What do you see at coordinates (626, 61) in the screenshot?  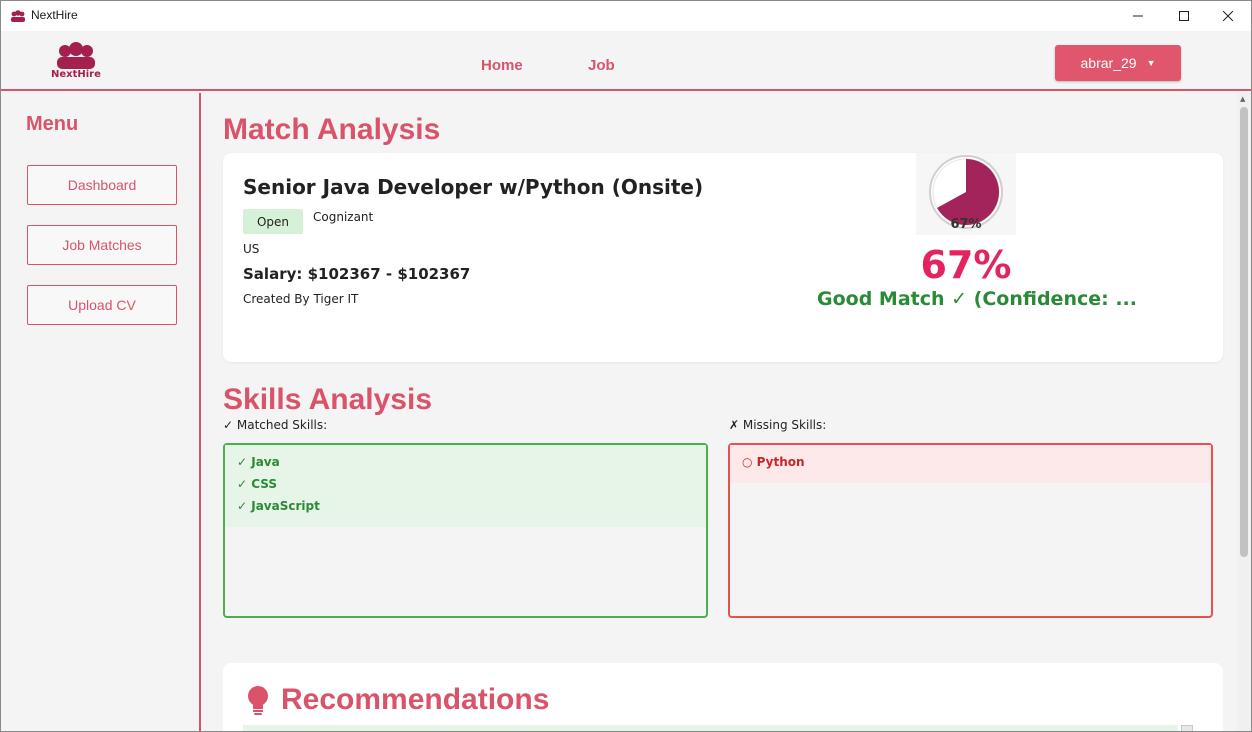 I see `top-navbar: NextHire Home Job abrar_29 ▼` at bounding box center [626, 61].